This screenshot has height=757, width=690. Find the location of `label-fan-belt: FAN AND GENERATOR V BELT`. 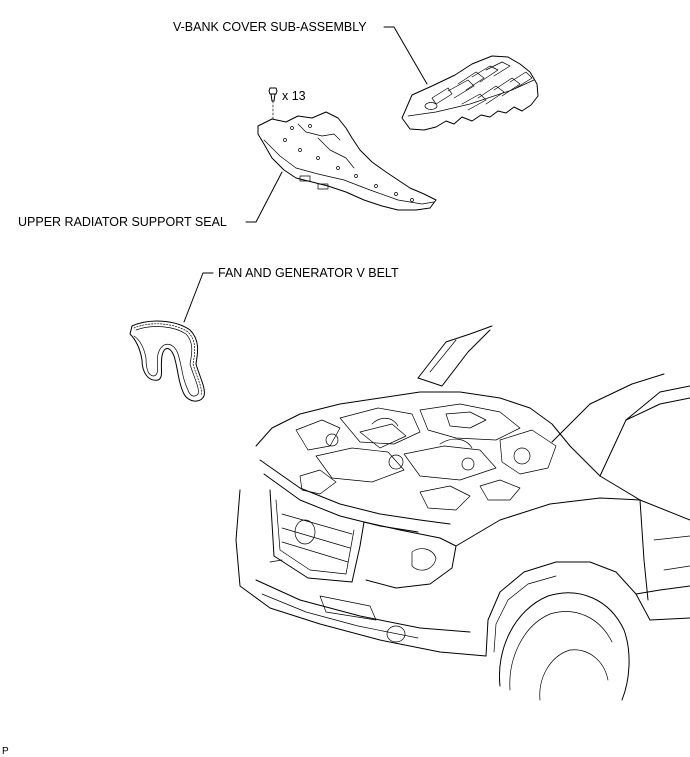

label-fan-belt: FAN AND GENERATOR V BELT is located at coordinates (308, 273).